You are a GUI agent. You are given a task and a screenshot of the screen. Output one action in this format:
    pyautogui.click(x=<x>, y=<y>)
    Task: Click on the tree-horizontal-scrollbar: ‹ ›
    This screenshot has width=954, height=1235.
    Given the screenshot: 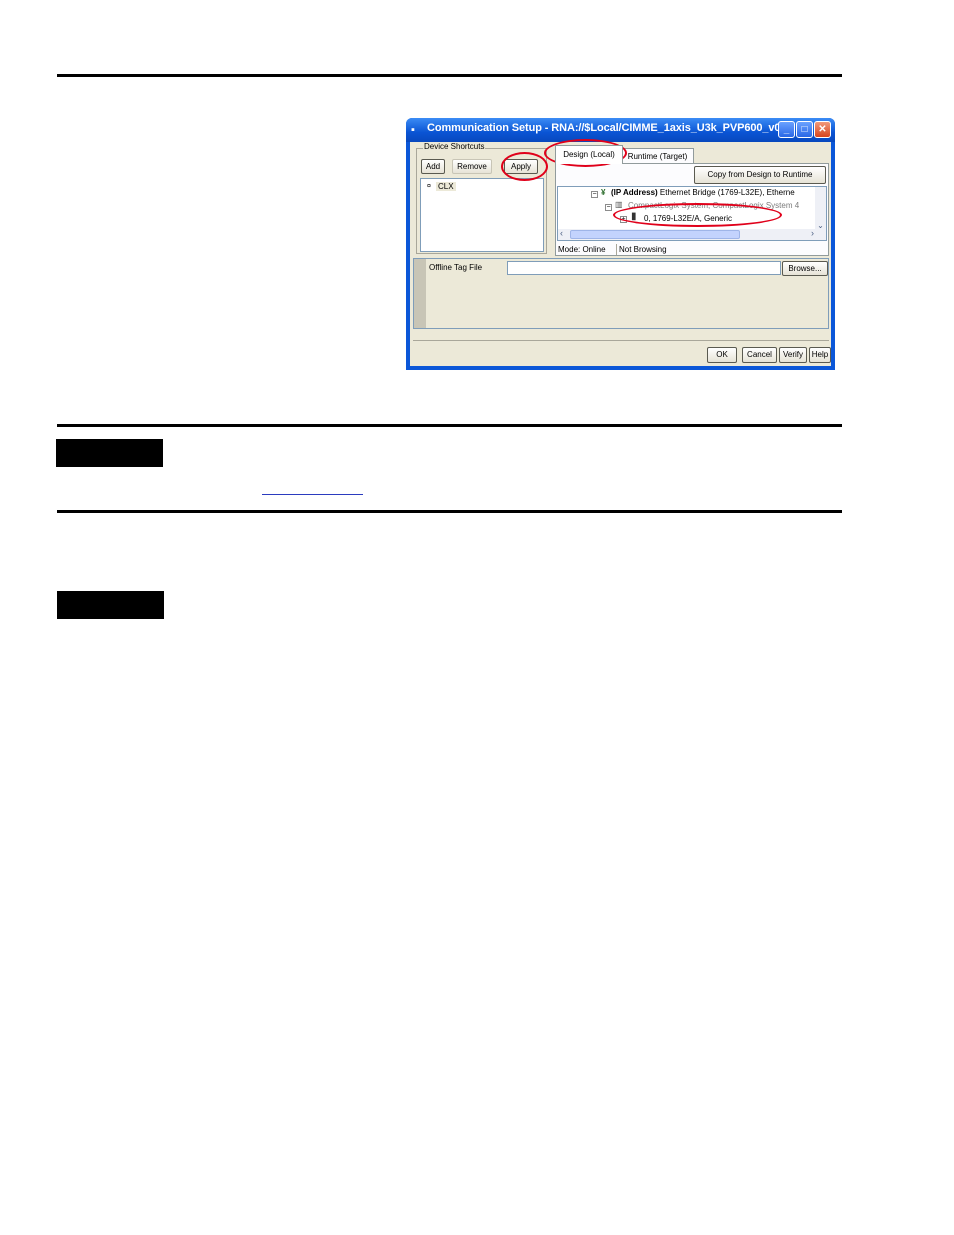 What is the action you would take?
    pyautogui.click(x=692, y=234)
    